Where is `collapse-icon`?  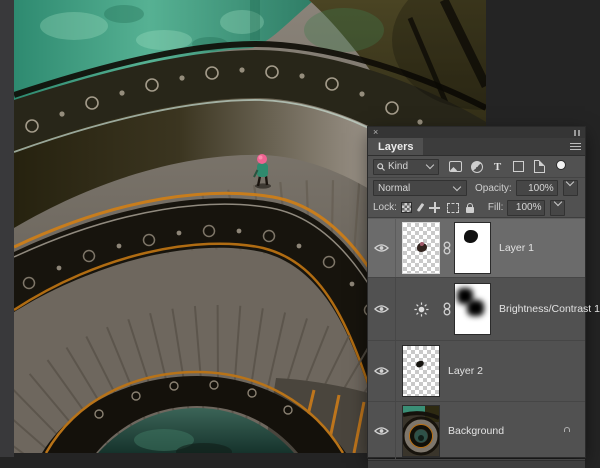
collapse-icon is located at coordinates (577, 132).